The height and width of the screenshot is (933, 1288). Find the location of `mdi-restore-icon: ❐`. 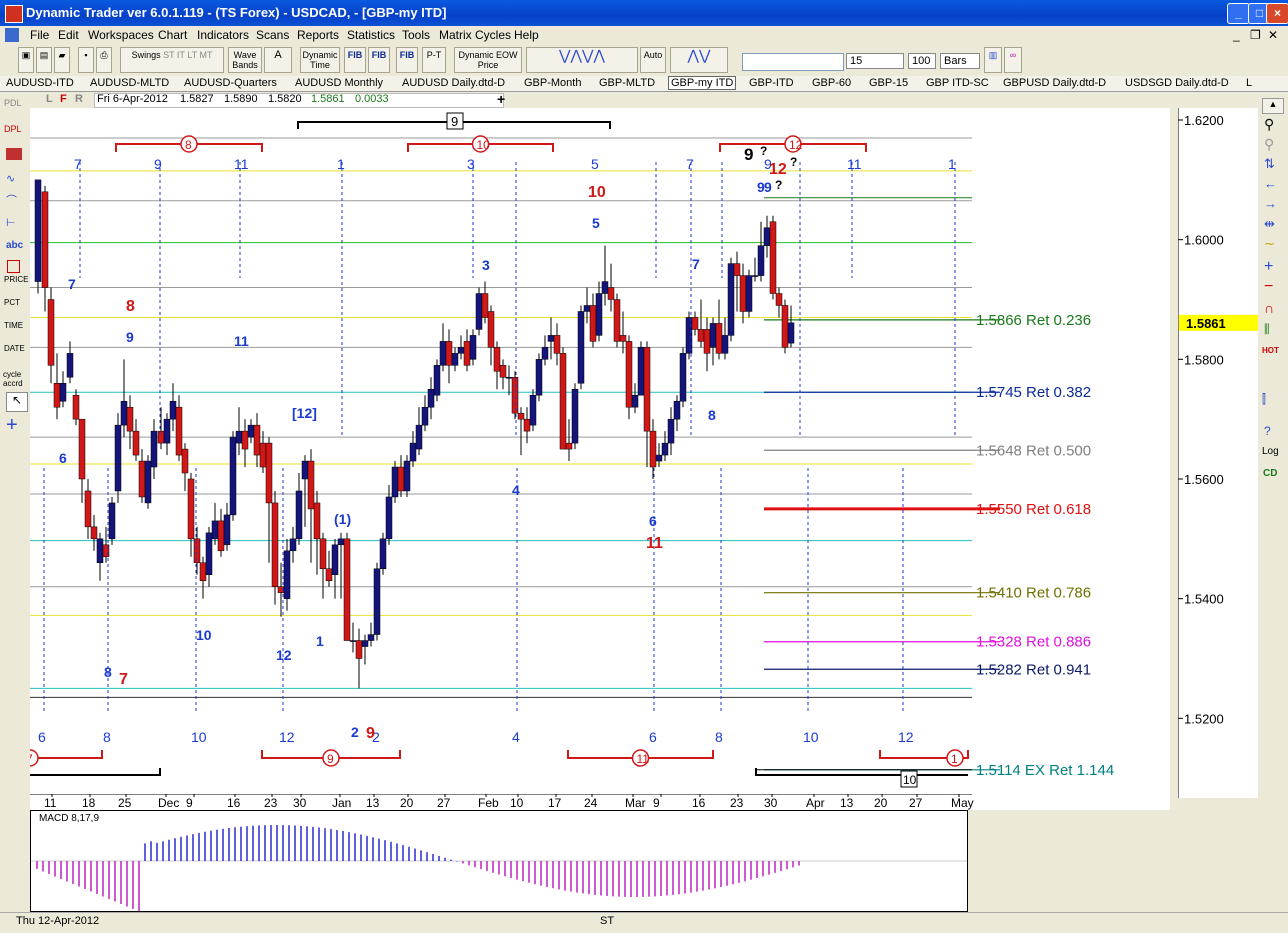

mdi-restore-icon: ❐ is located at coordinates (1255, 35).